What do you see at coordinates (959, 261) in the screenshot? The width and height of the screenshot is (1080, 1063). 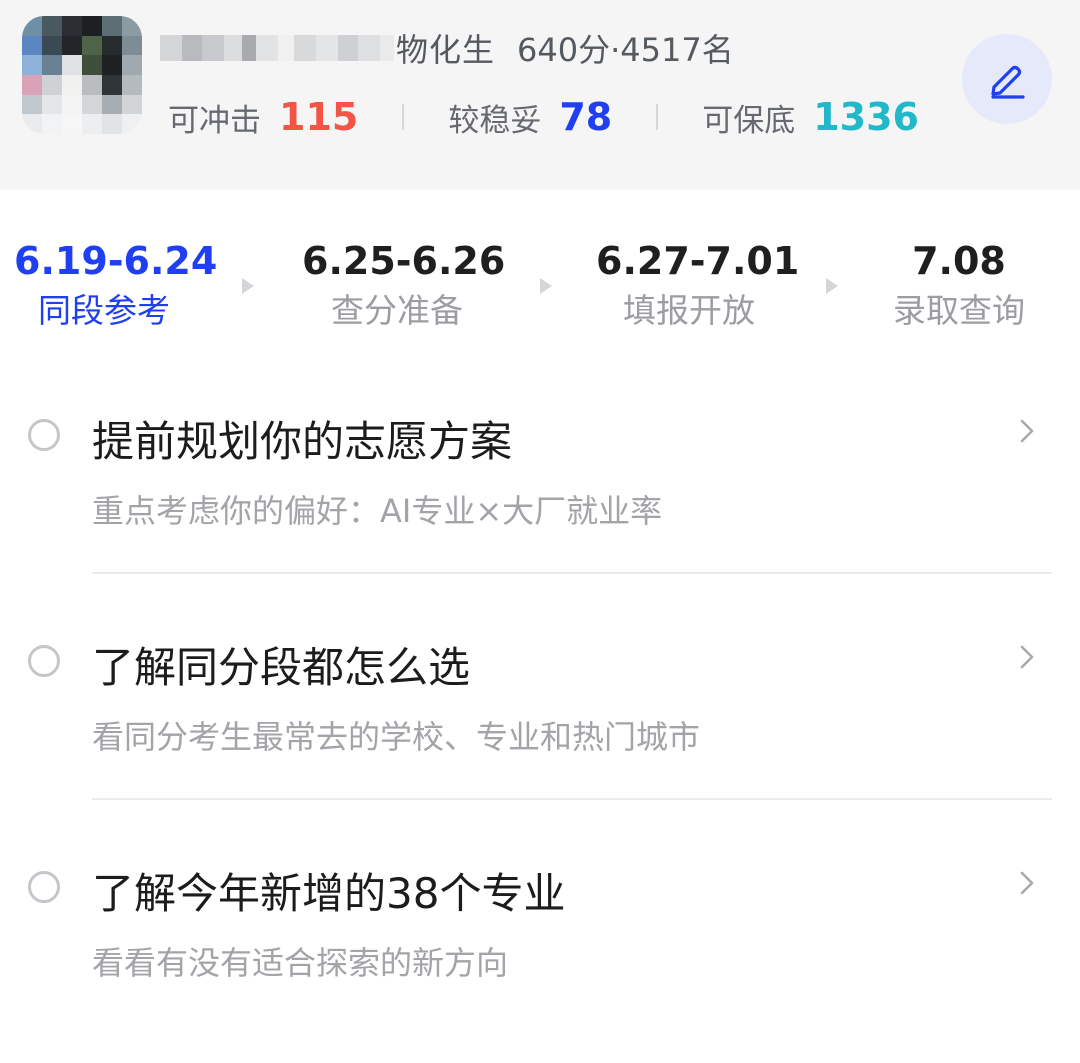 I see `step-date: 7.08` at bounding box center [959, 261].